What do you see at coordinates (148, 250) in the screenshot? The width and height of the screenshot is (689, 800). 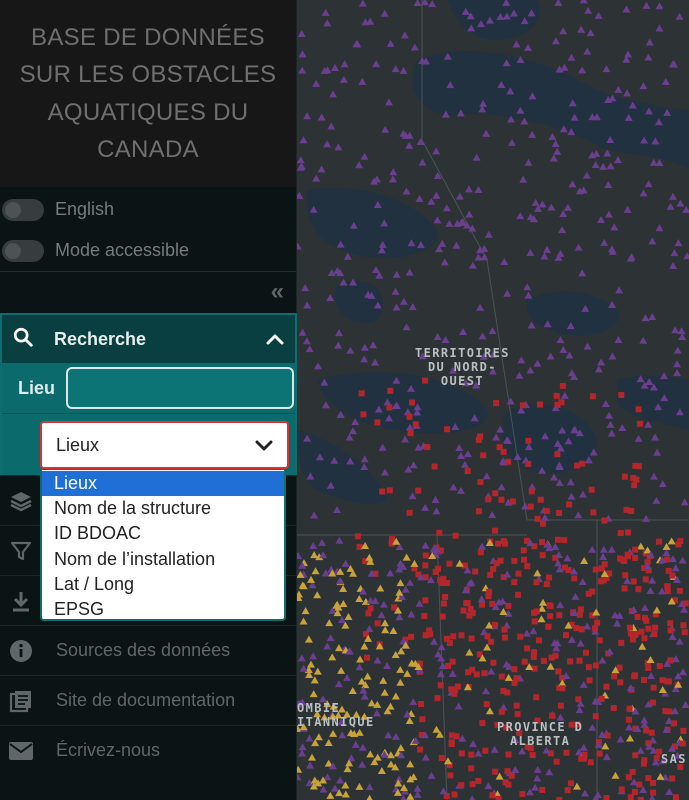 I see `accessible-mode-toggle-row: Mode accessible` at bounding box center [148, 250].